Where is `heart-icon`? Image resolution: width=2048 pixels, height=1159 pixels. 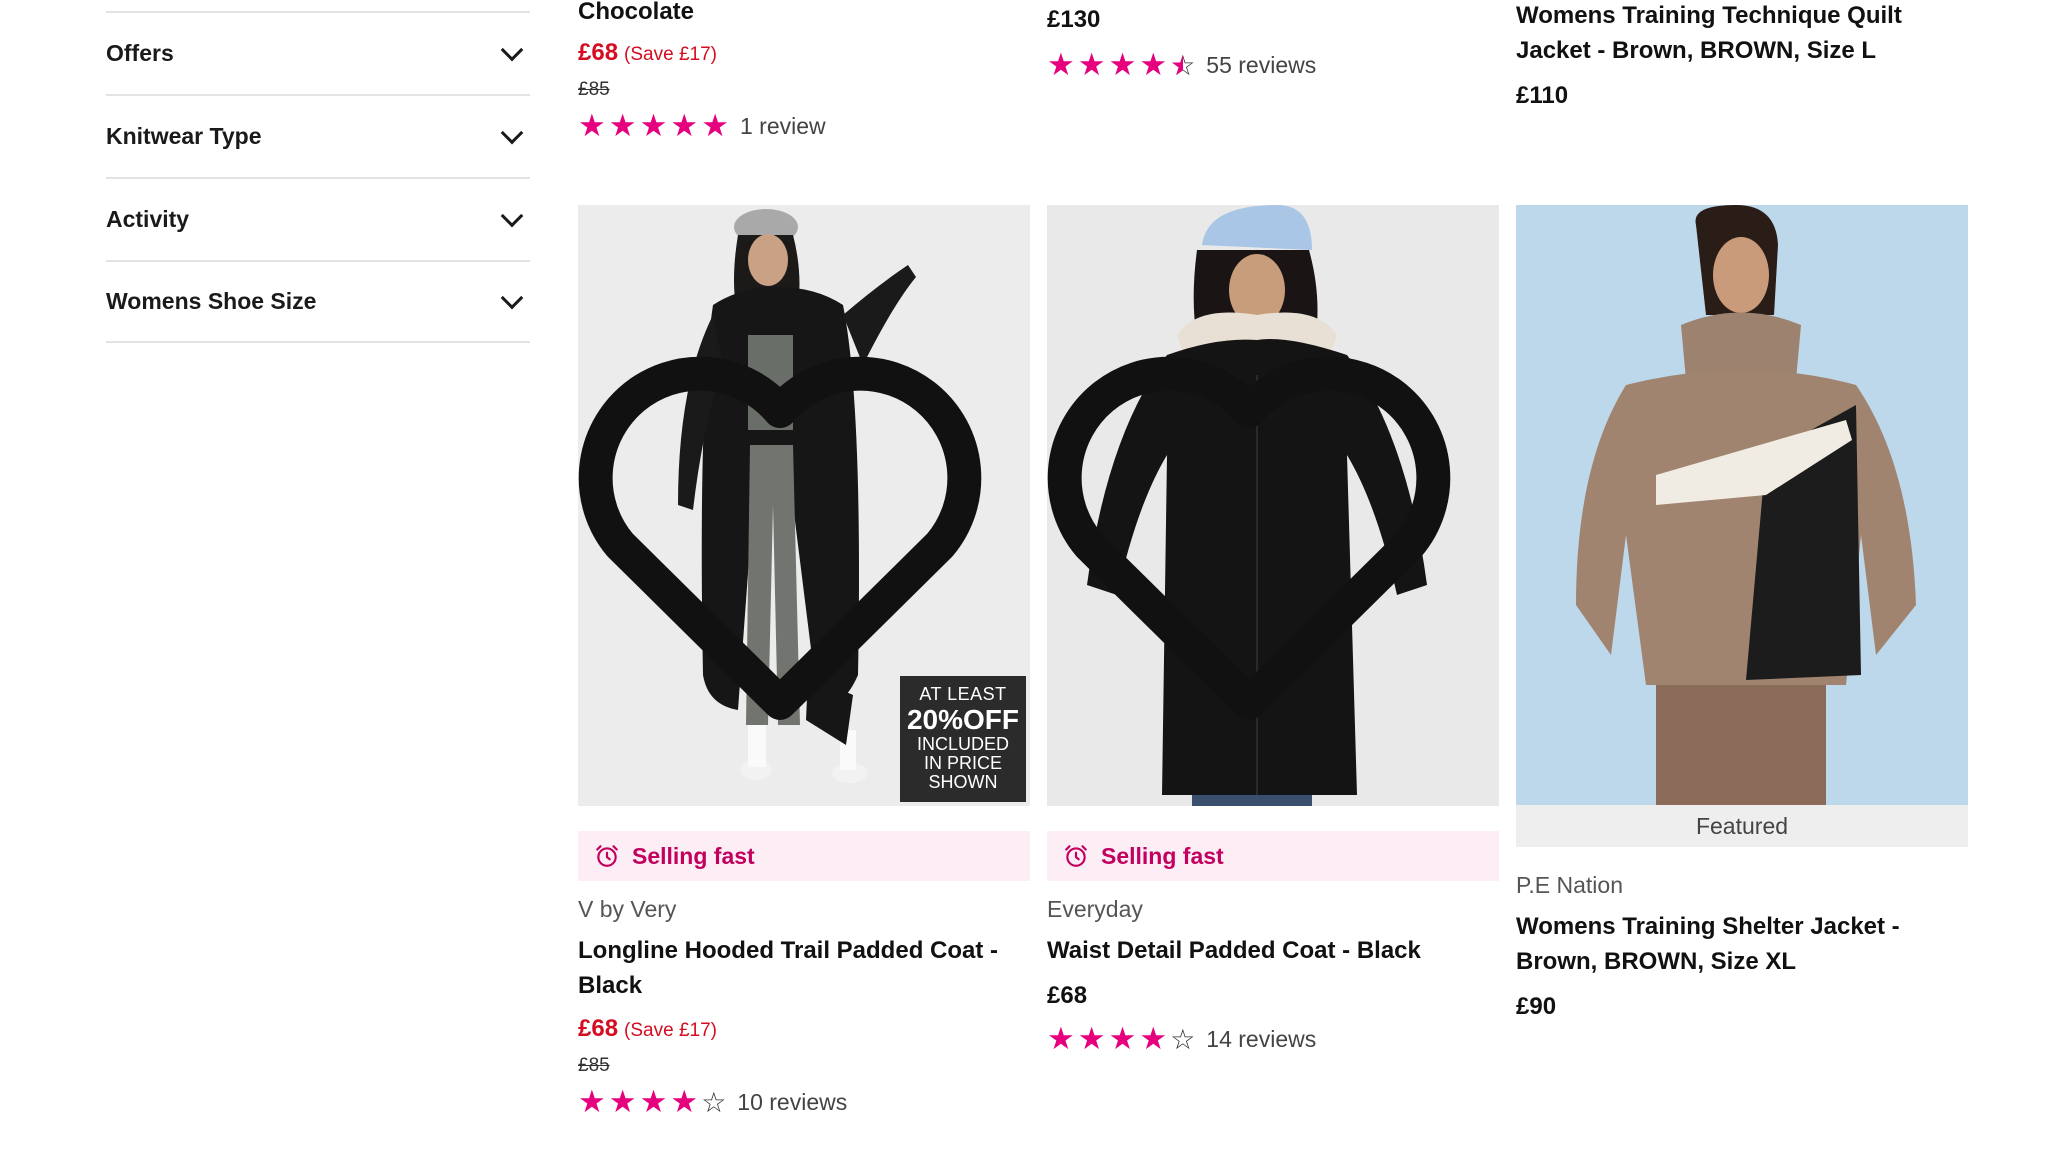
heart-icon is located at coordinates (1261, 519).